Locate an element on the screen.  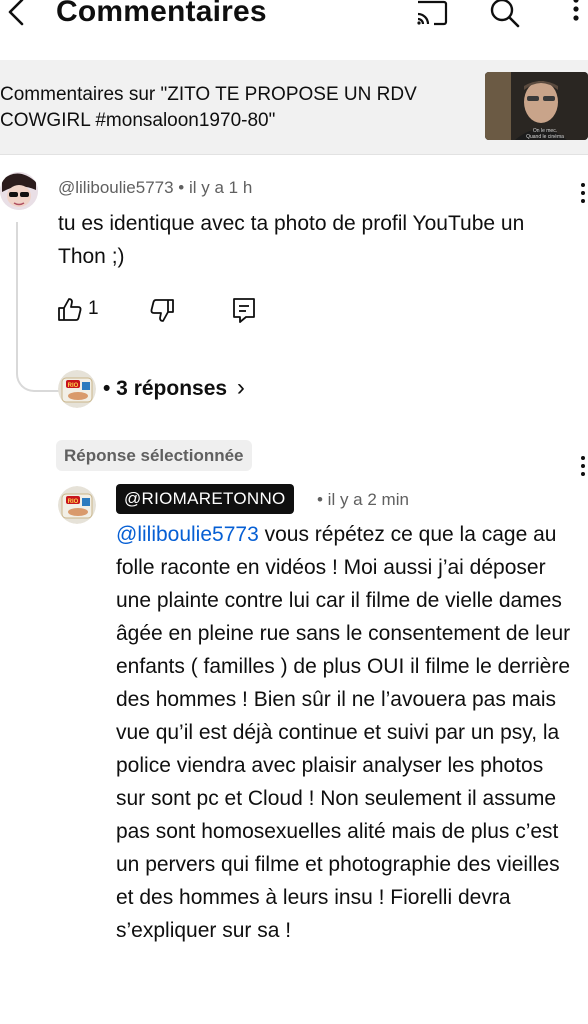
comment-meta: @liliboulie5773 • il y a 1 h is located at coordinates (155, 188).